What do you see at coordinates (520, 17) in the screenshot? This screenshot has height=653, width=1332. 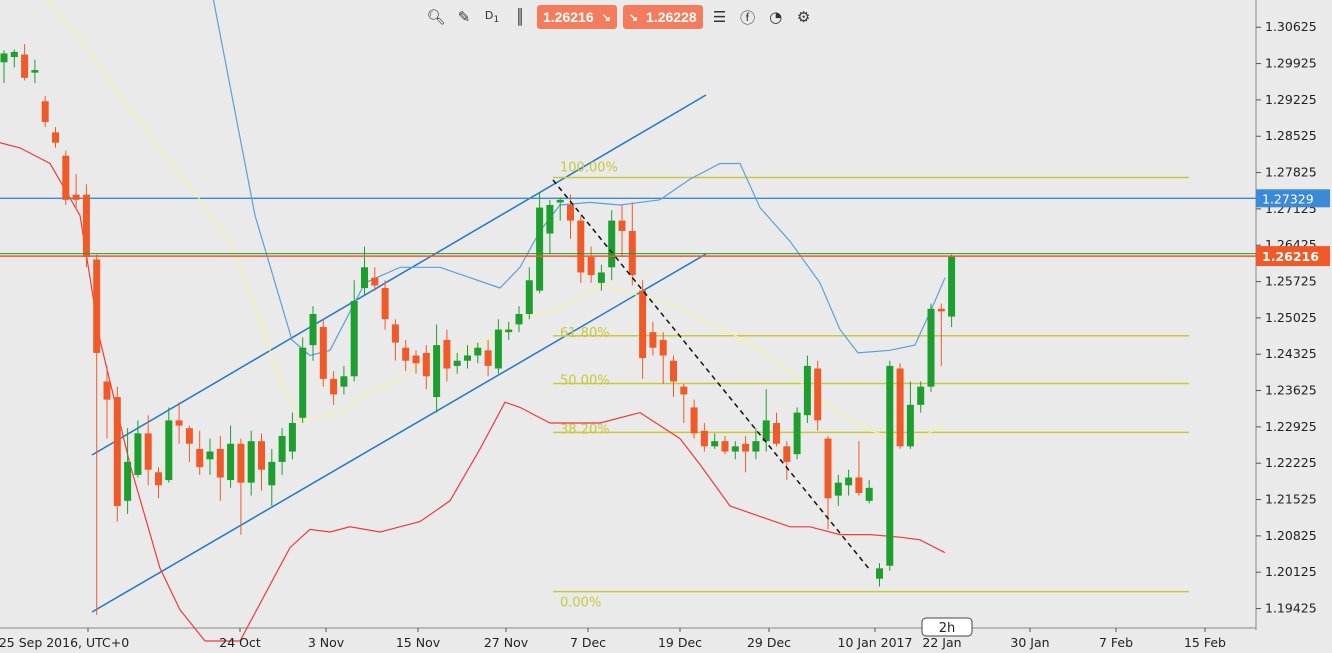 I see `candle-type-icon: ║` at bounding box center [520, 17].